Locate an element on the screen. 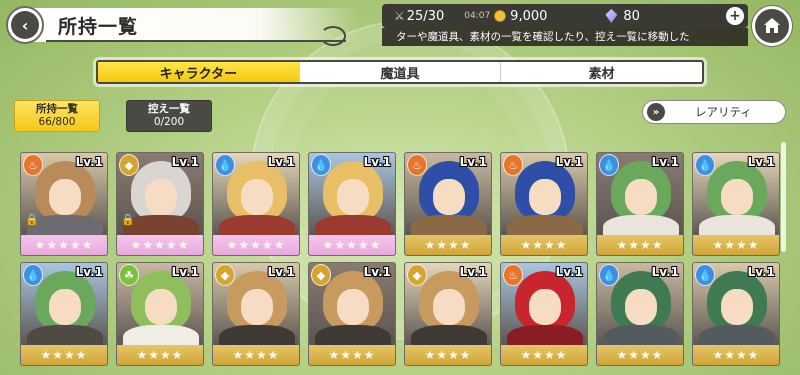 This screenshot has height=375, width=800. home-icon is located at coordinates (772, 25).